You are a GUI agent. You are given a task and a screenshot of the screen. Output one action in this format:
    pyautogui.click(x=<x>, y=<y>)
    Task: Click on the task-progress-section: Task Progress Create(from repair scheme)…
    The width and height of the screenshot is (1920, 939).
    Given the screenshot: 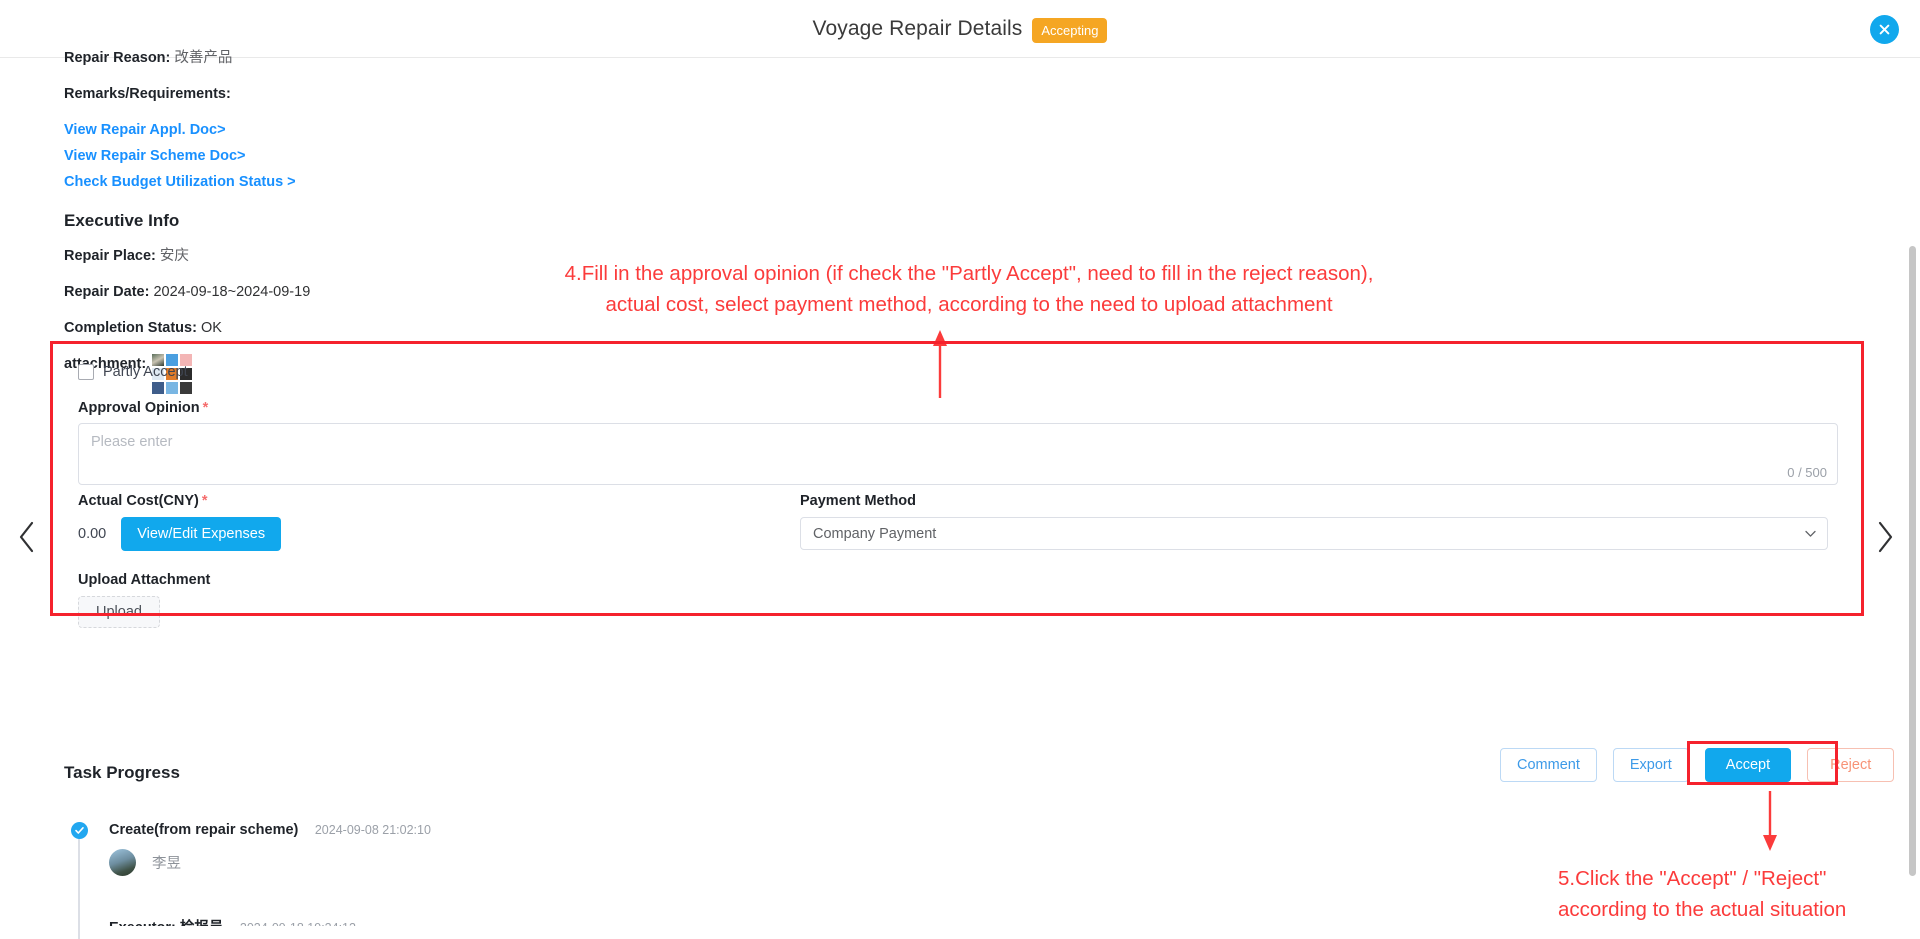 What is the action you would take?
    pyautogui.click(x=514, y=851)
    